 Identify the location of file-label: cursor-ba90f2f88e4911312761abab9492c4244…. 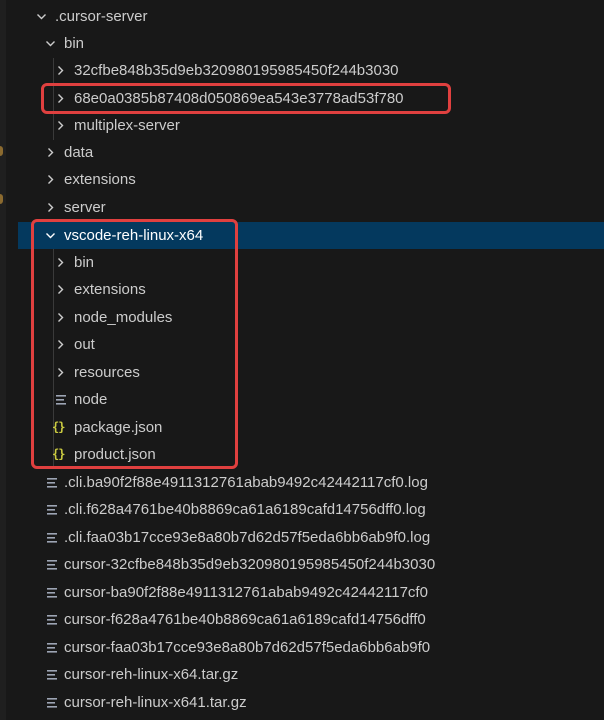
(246, 592).